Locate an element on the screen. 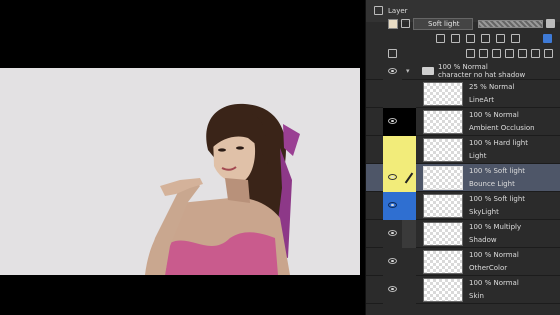 The width and height of the screenshot is (560, 315). dropdown-arrow-icon is located at coordinates (405, 23).